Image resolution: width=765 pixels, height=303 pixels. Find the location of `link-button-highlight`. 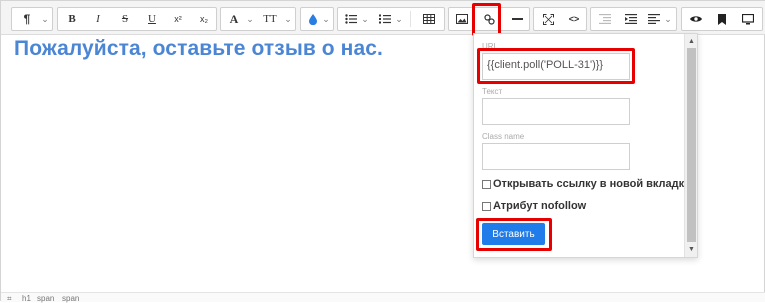

link-button-highlight is located at coordinates (486, 19).